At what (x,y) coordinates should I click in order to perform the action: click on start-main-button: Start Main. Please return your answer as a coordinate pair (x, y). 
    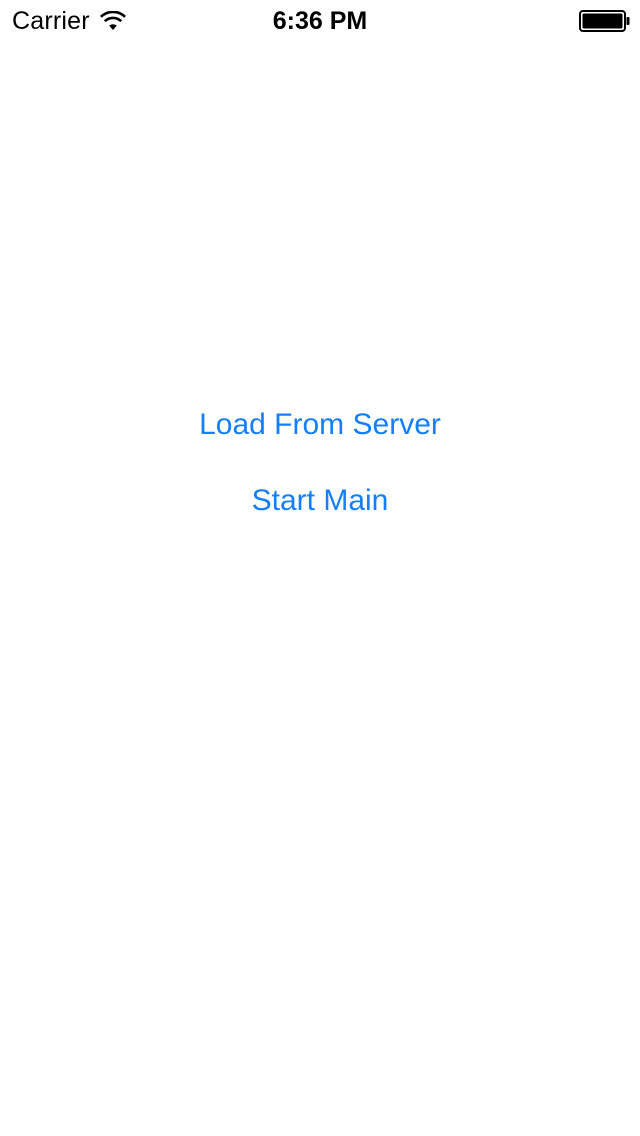
    Looking at the image, I should click on (320, 501).